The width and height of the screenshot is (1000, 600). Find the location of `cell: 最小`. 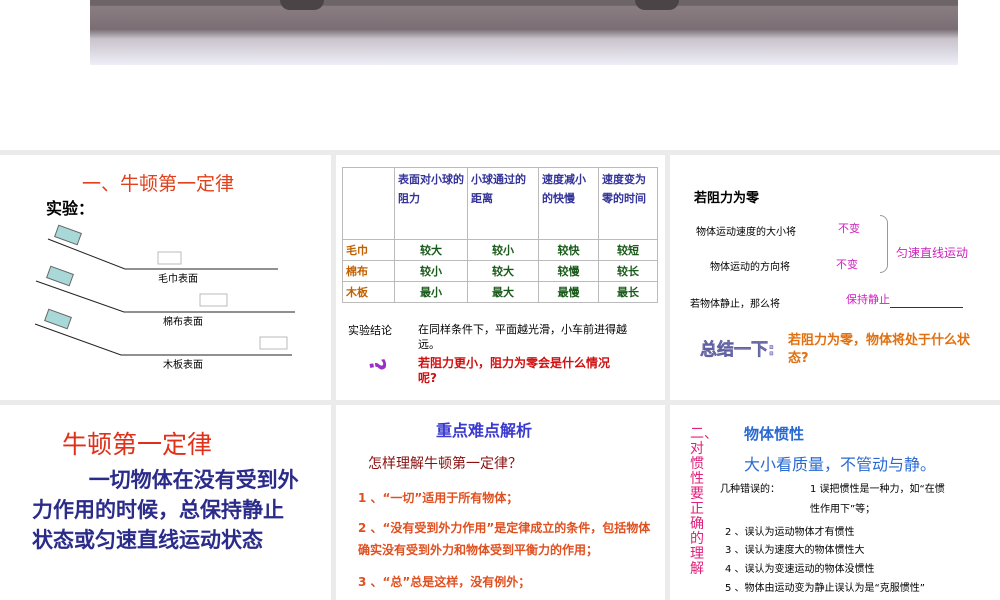

cell: 最小 is located at coordinates (431, 292).